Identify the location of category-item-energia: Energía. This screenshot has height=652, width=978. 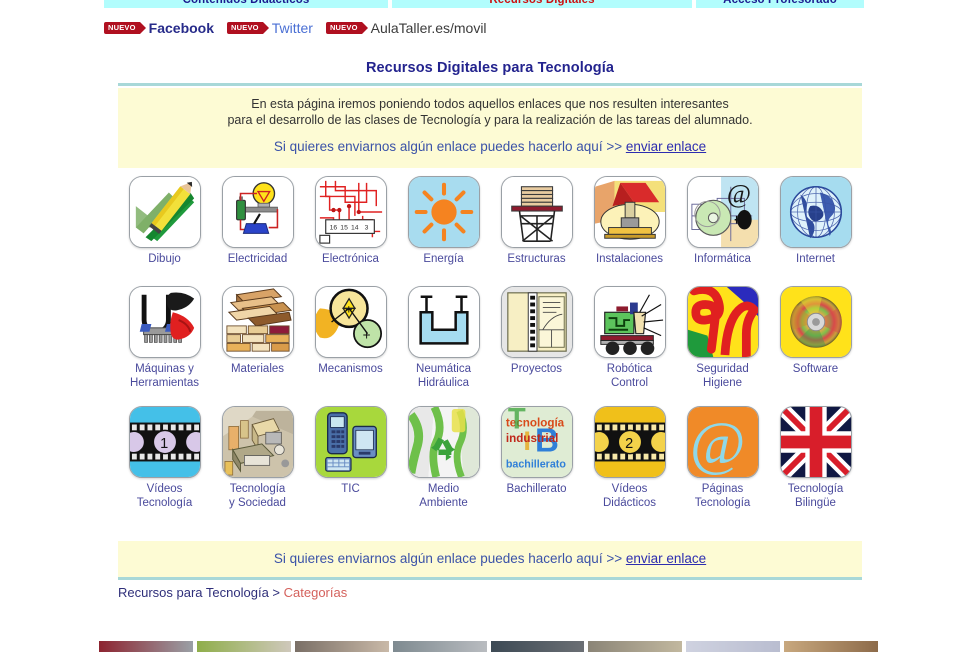
(443, 231).